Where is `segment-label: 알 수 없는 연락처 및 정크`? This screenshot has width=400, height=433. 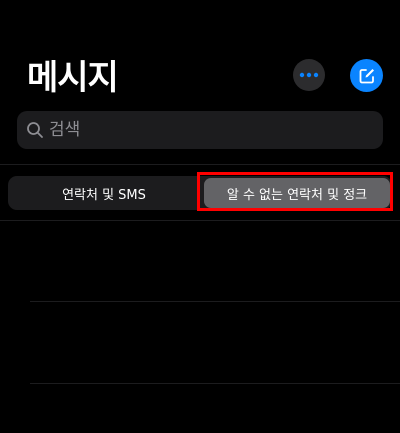 segment-label: 알 수 없는 연락처 및 정크 is located at coordinates (297, 195).